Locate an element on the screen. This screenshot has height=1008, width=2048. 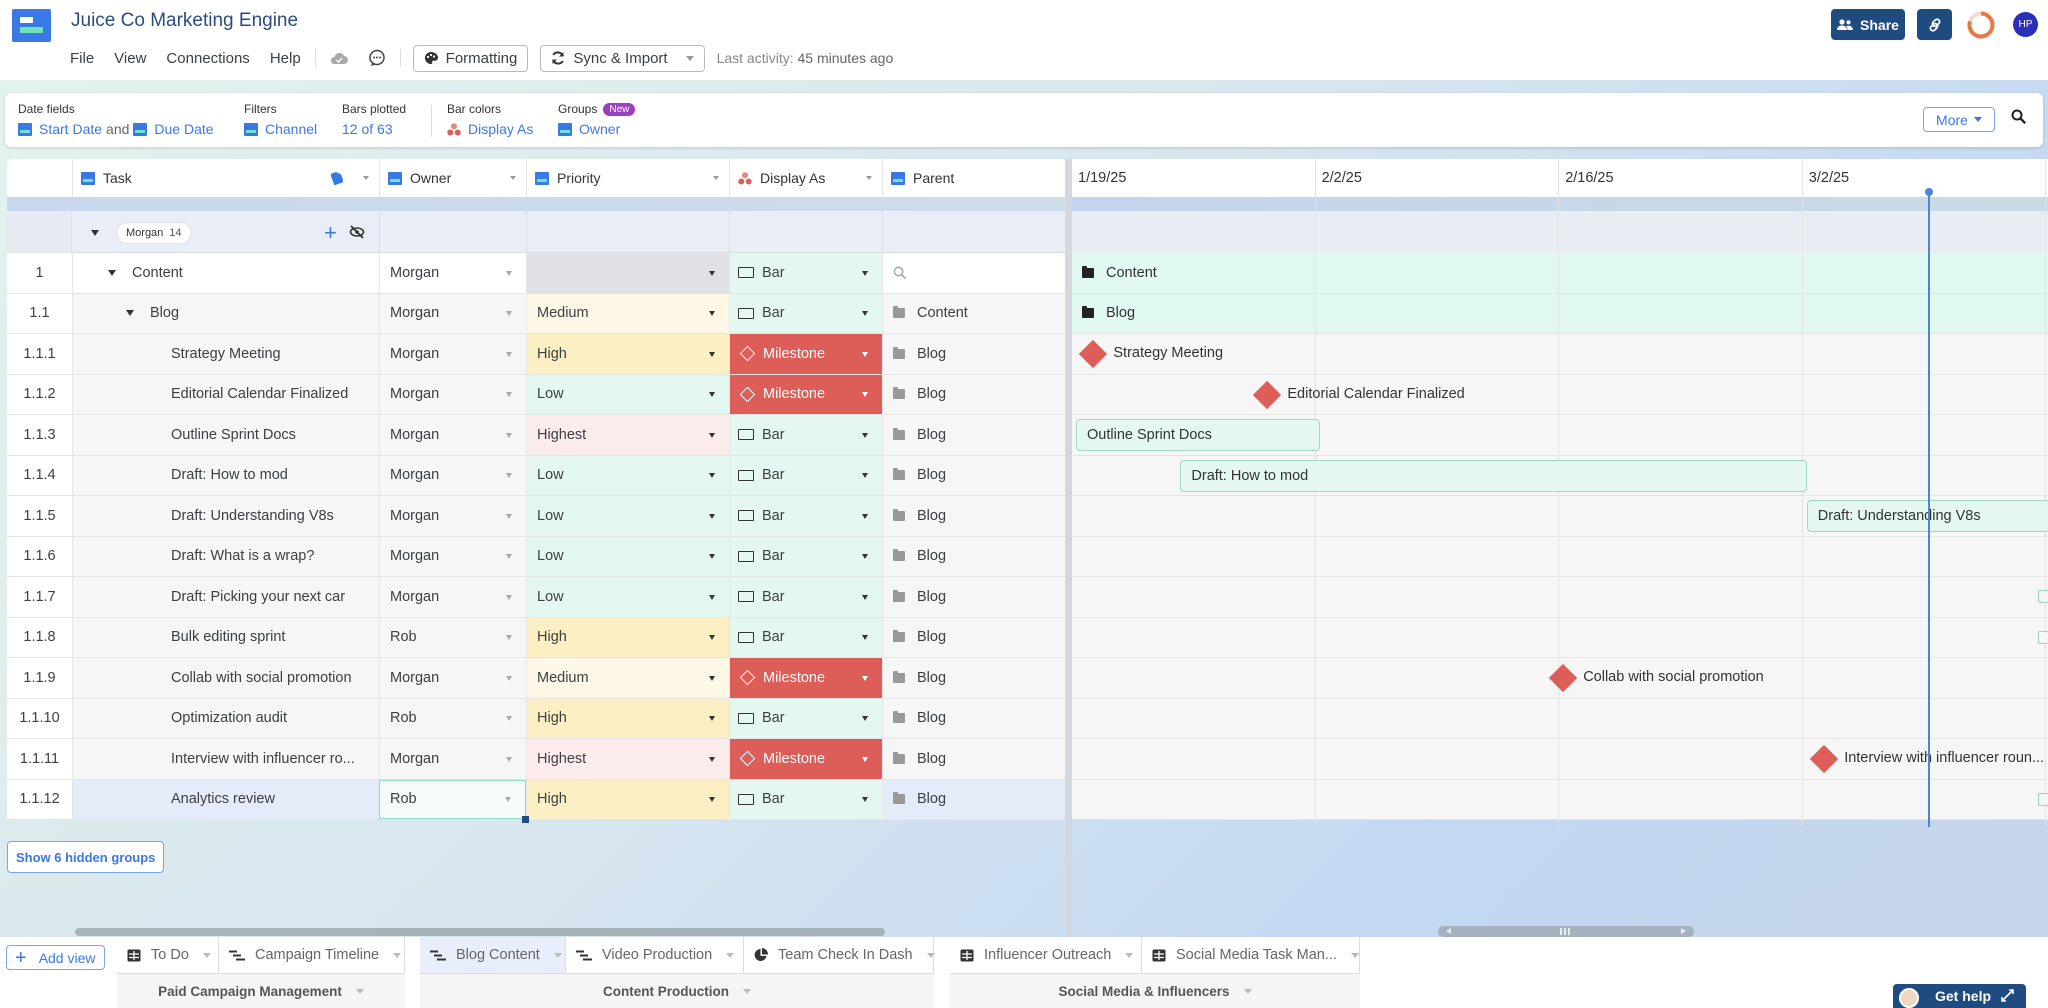
summary-bar: Blog is located at coordinates (1108, 314).